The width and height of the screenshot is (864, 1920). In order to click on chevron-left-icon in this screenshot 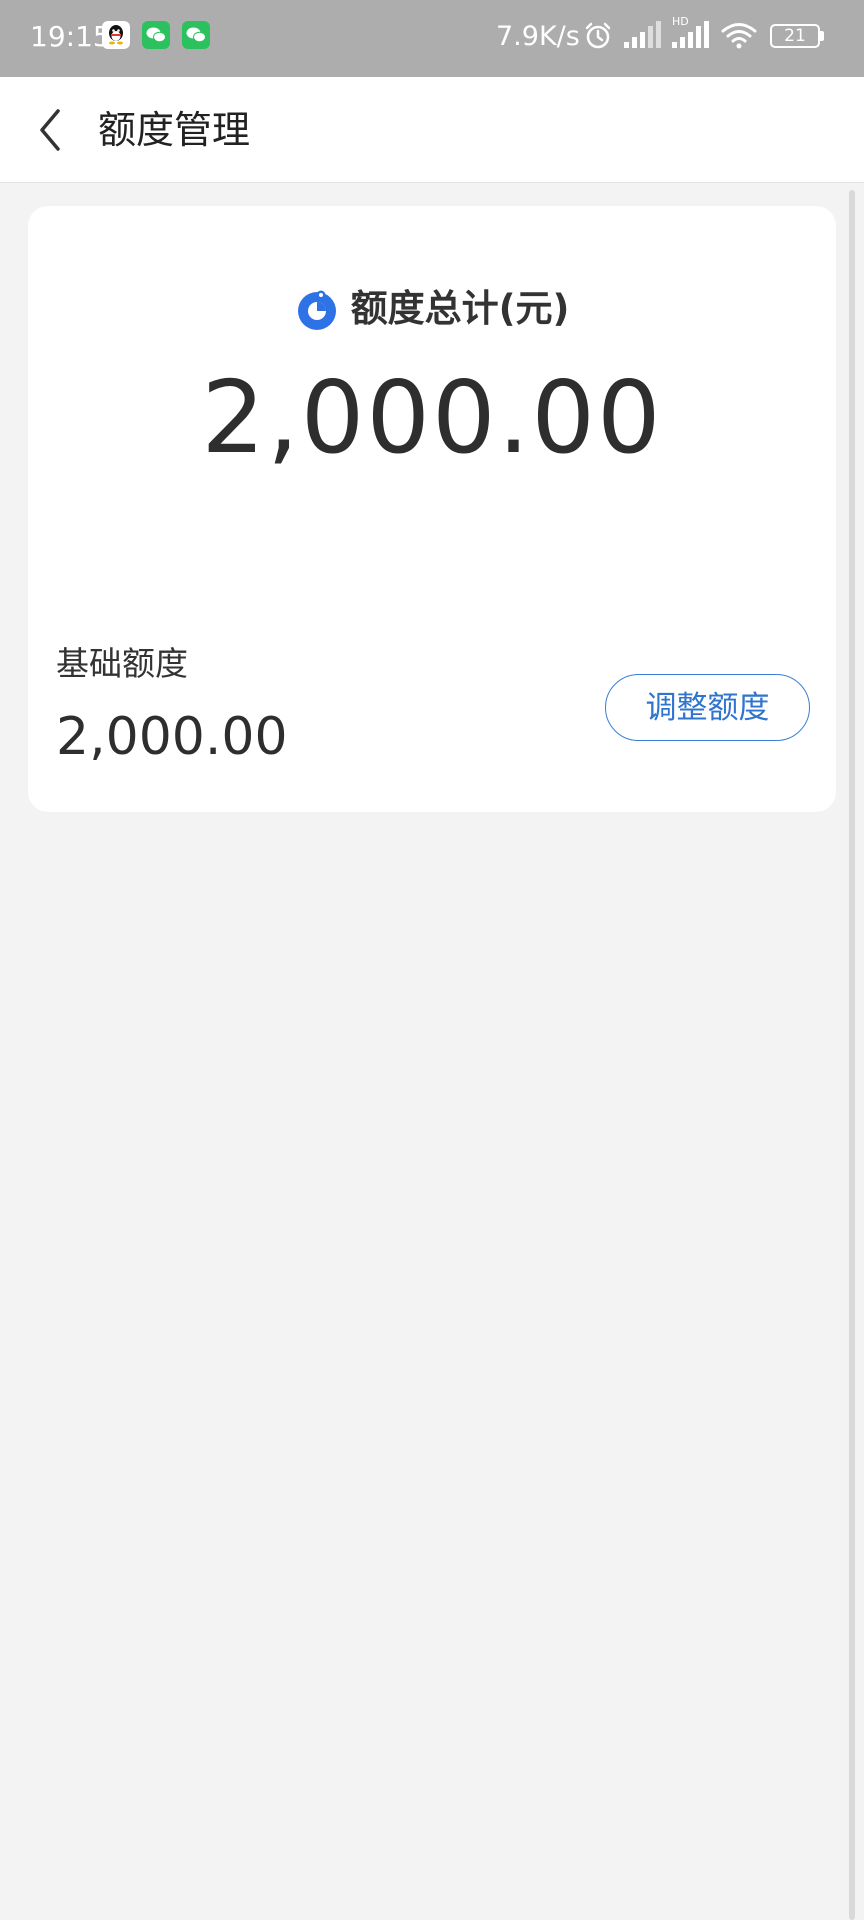, I will do `click(50, 130)`.